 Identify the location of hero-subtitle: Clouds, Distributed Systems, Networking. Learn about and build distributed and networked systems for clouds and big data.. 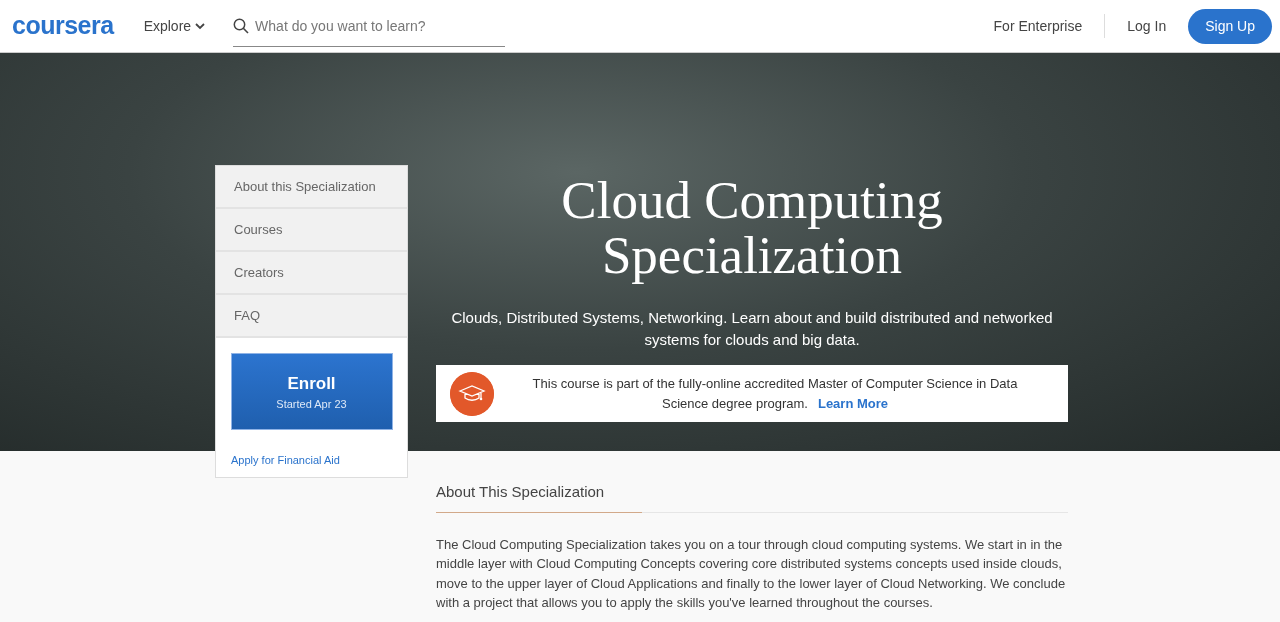
(752, 329).